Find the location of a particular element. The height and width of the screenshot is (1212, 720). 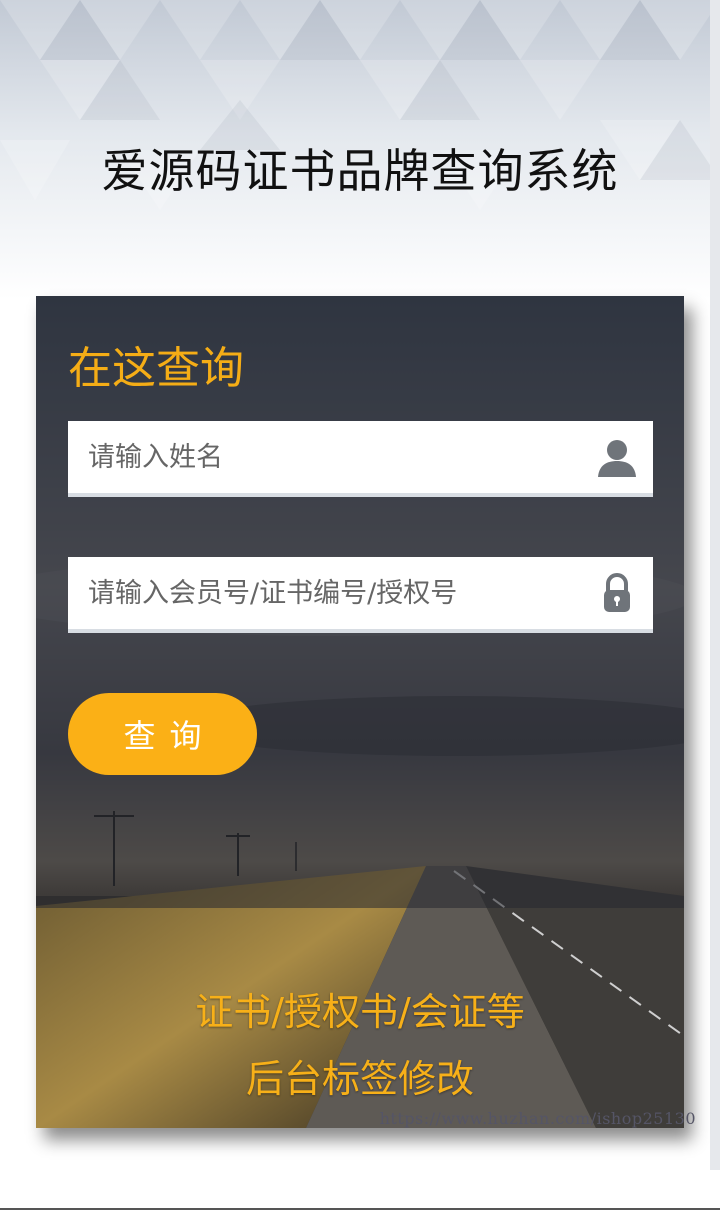

name-input is located at coordinates (348, 457).